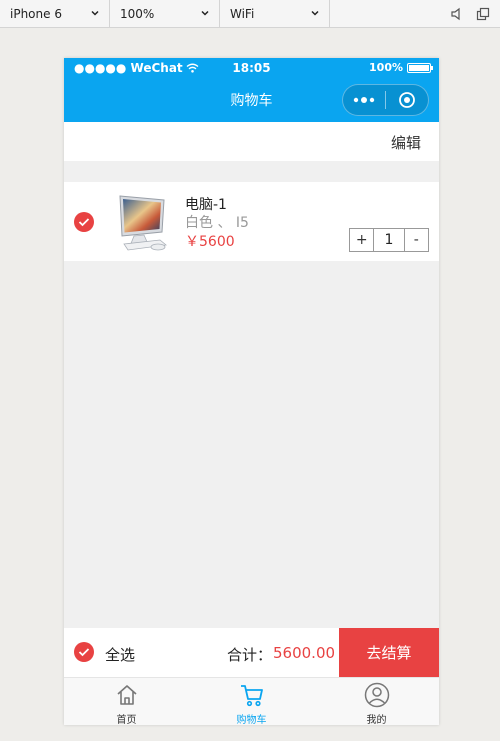 Image resolution: width=500 pixels, height=741 pixels. What do you see at coordinates (250, 655) in the screenshot?
I see `total-label: 合计：` at bounding box center [250, 655].